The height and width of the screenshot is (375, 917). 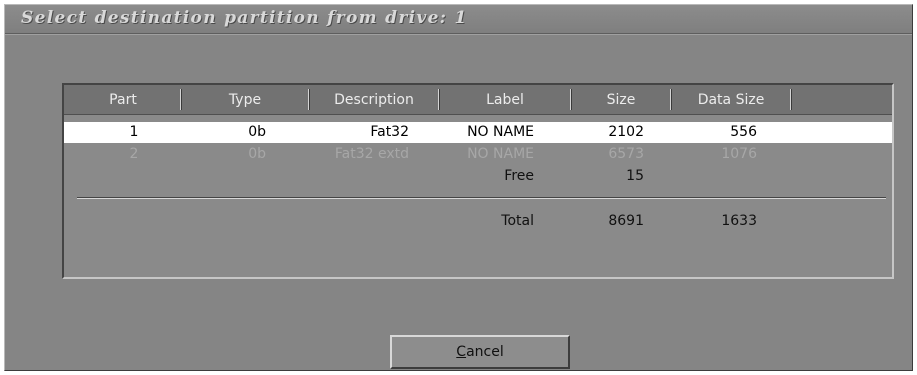 I want to click on total-label: Total, so click(x=517, y=221).